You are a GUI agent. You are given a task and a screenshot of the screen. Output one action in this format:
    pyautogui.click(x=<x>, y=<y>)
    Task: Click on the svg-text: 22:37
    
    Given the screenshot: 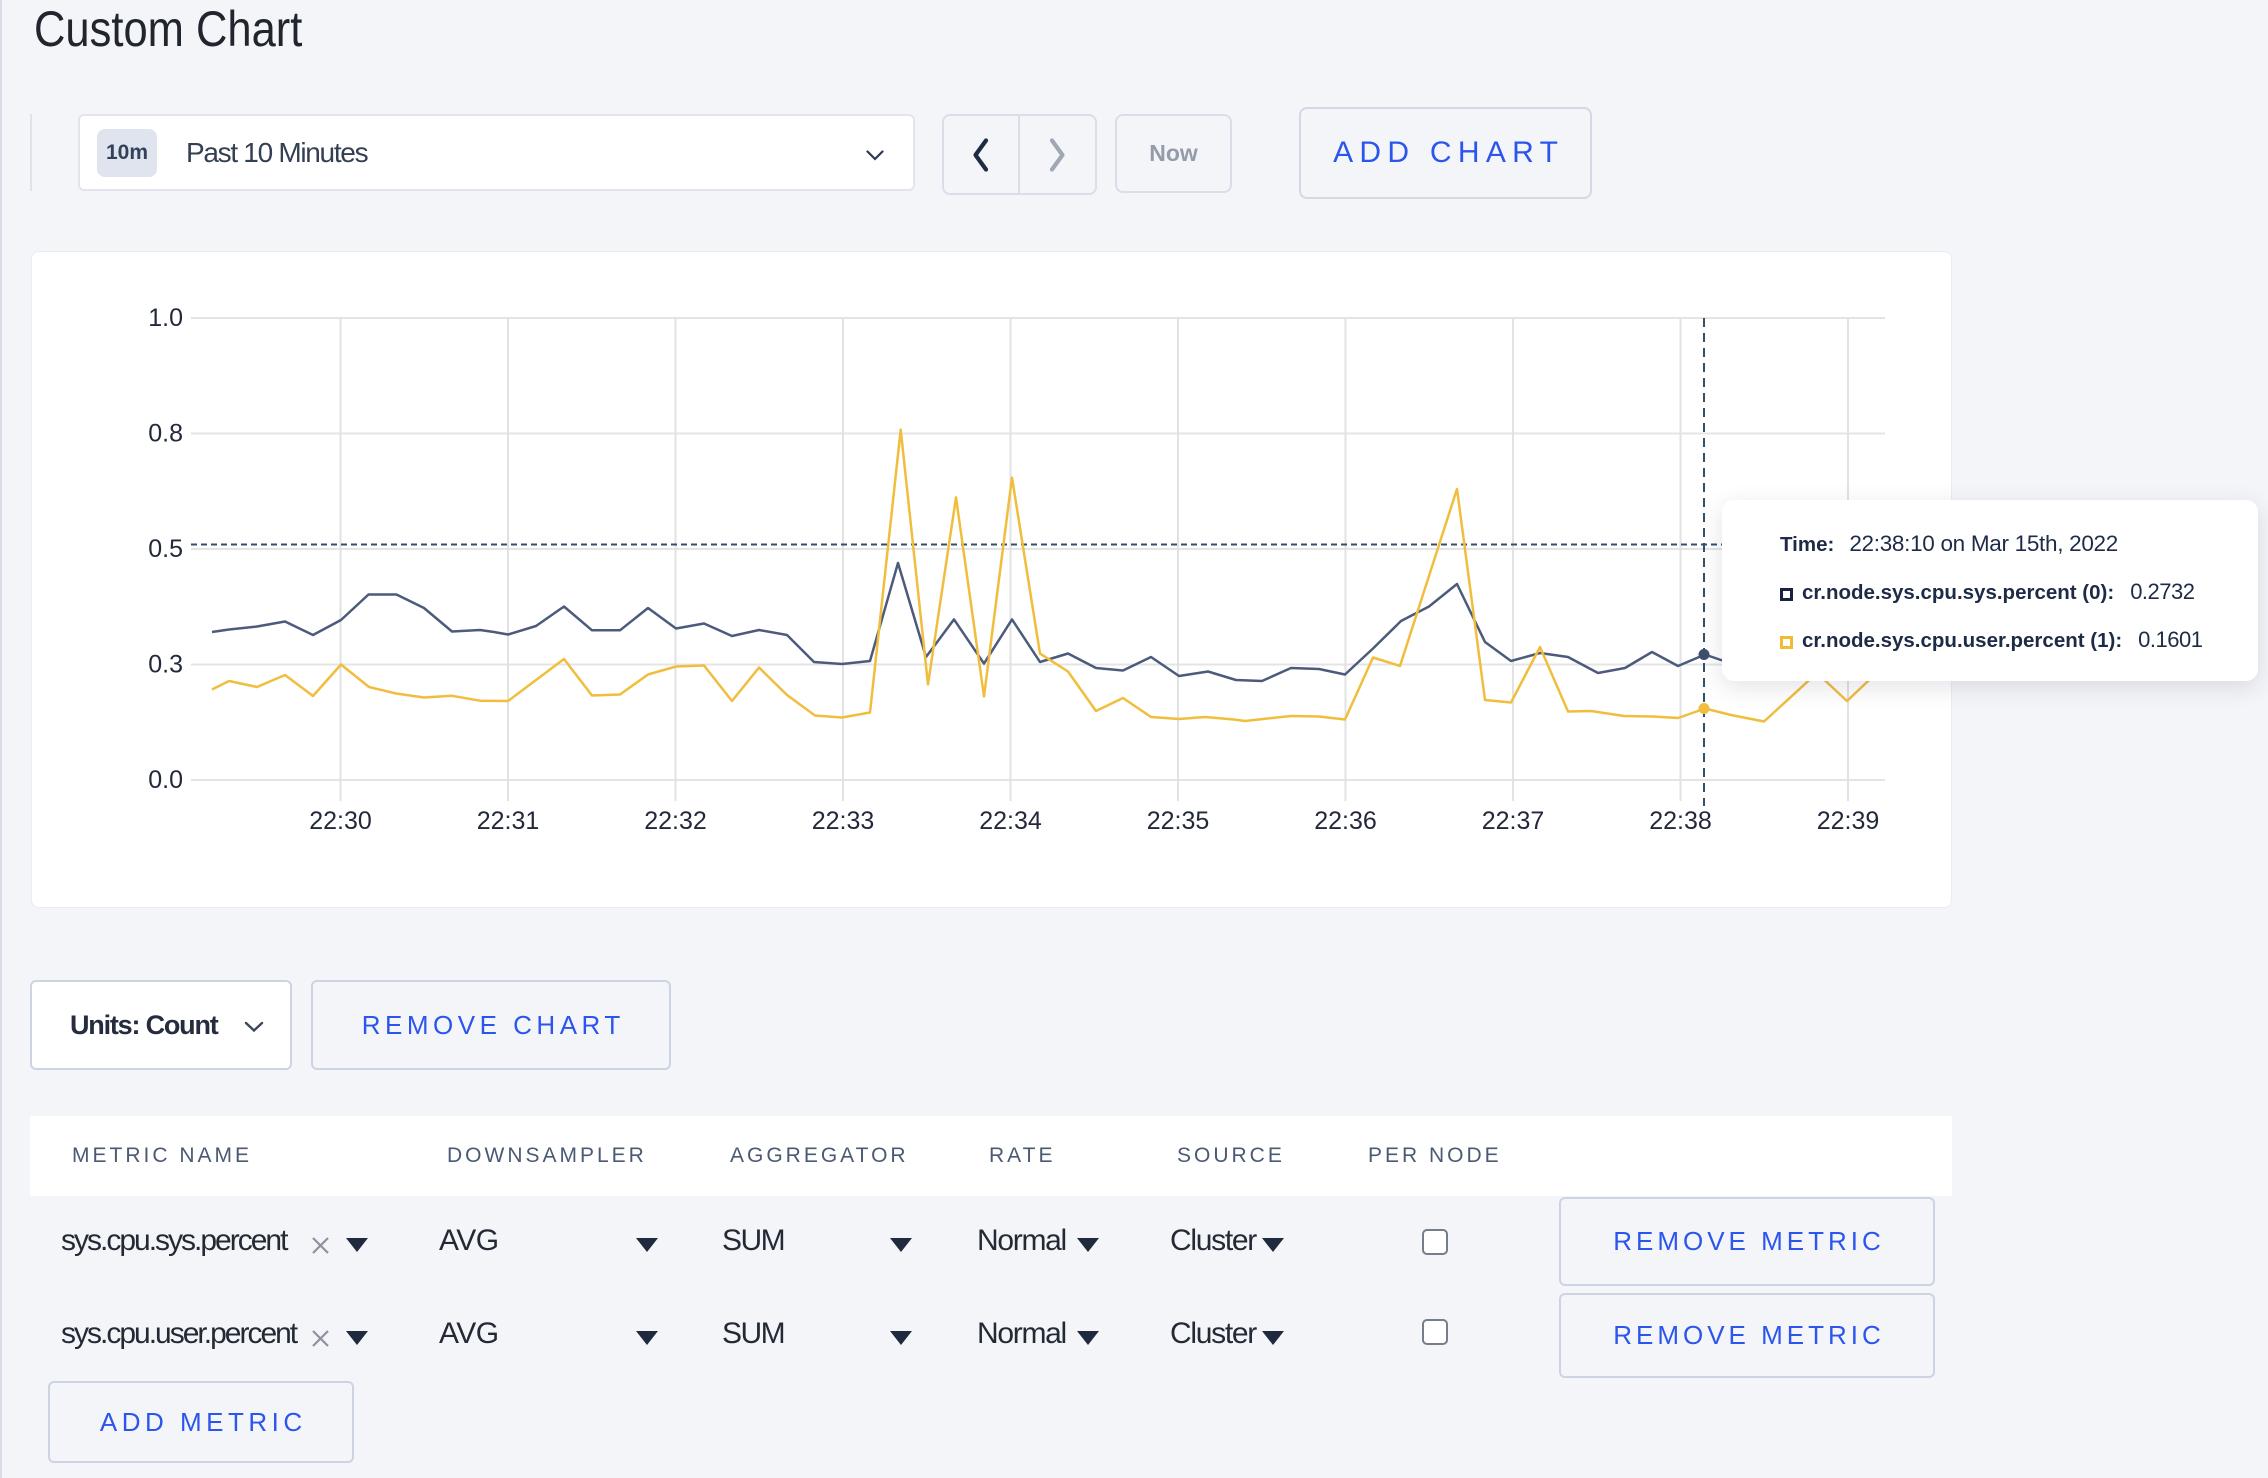 What is the action you would take?
    pyautogui.click(x=1513, y=821)
    